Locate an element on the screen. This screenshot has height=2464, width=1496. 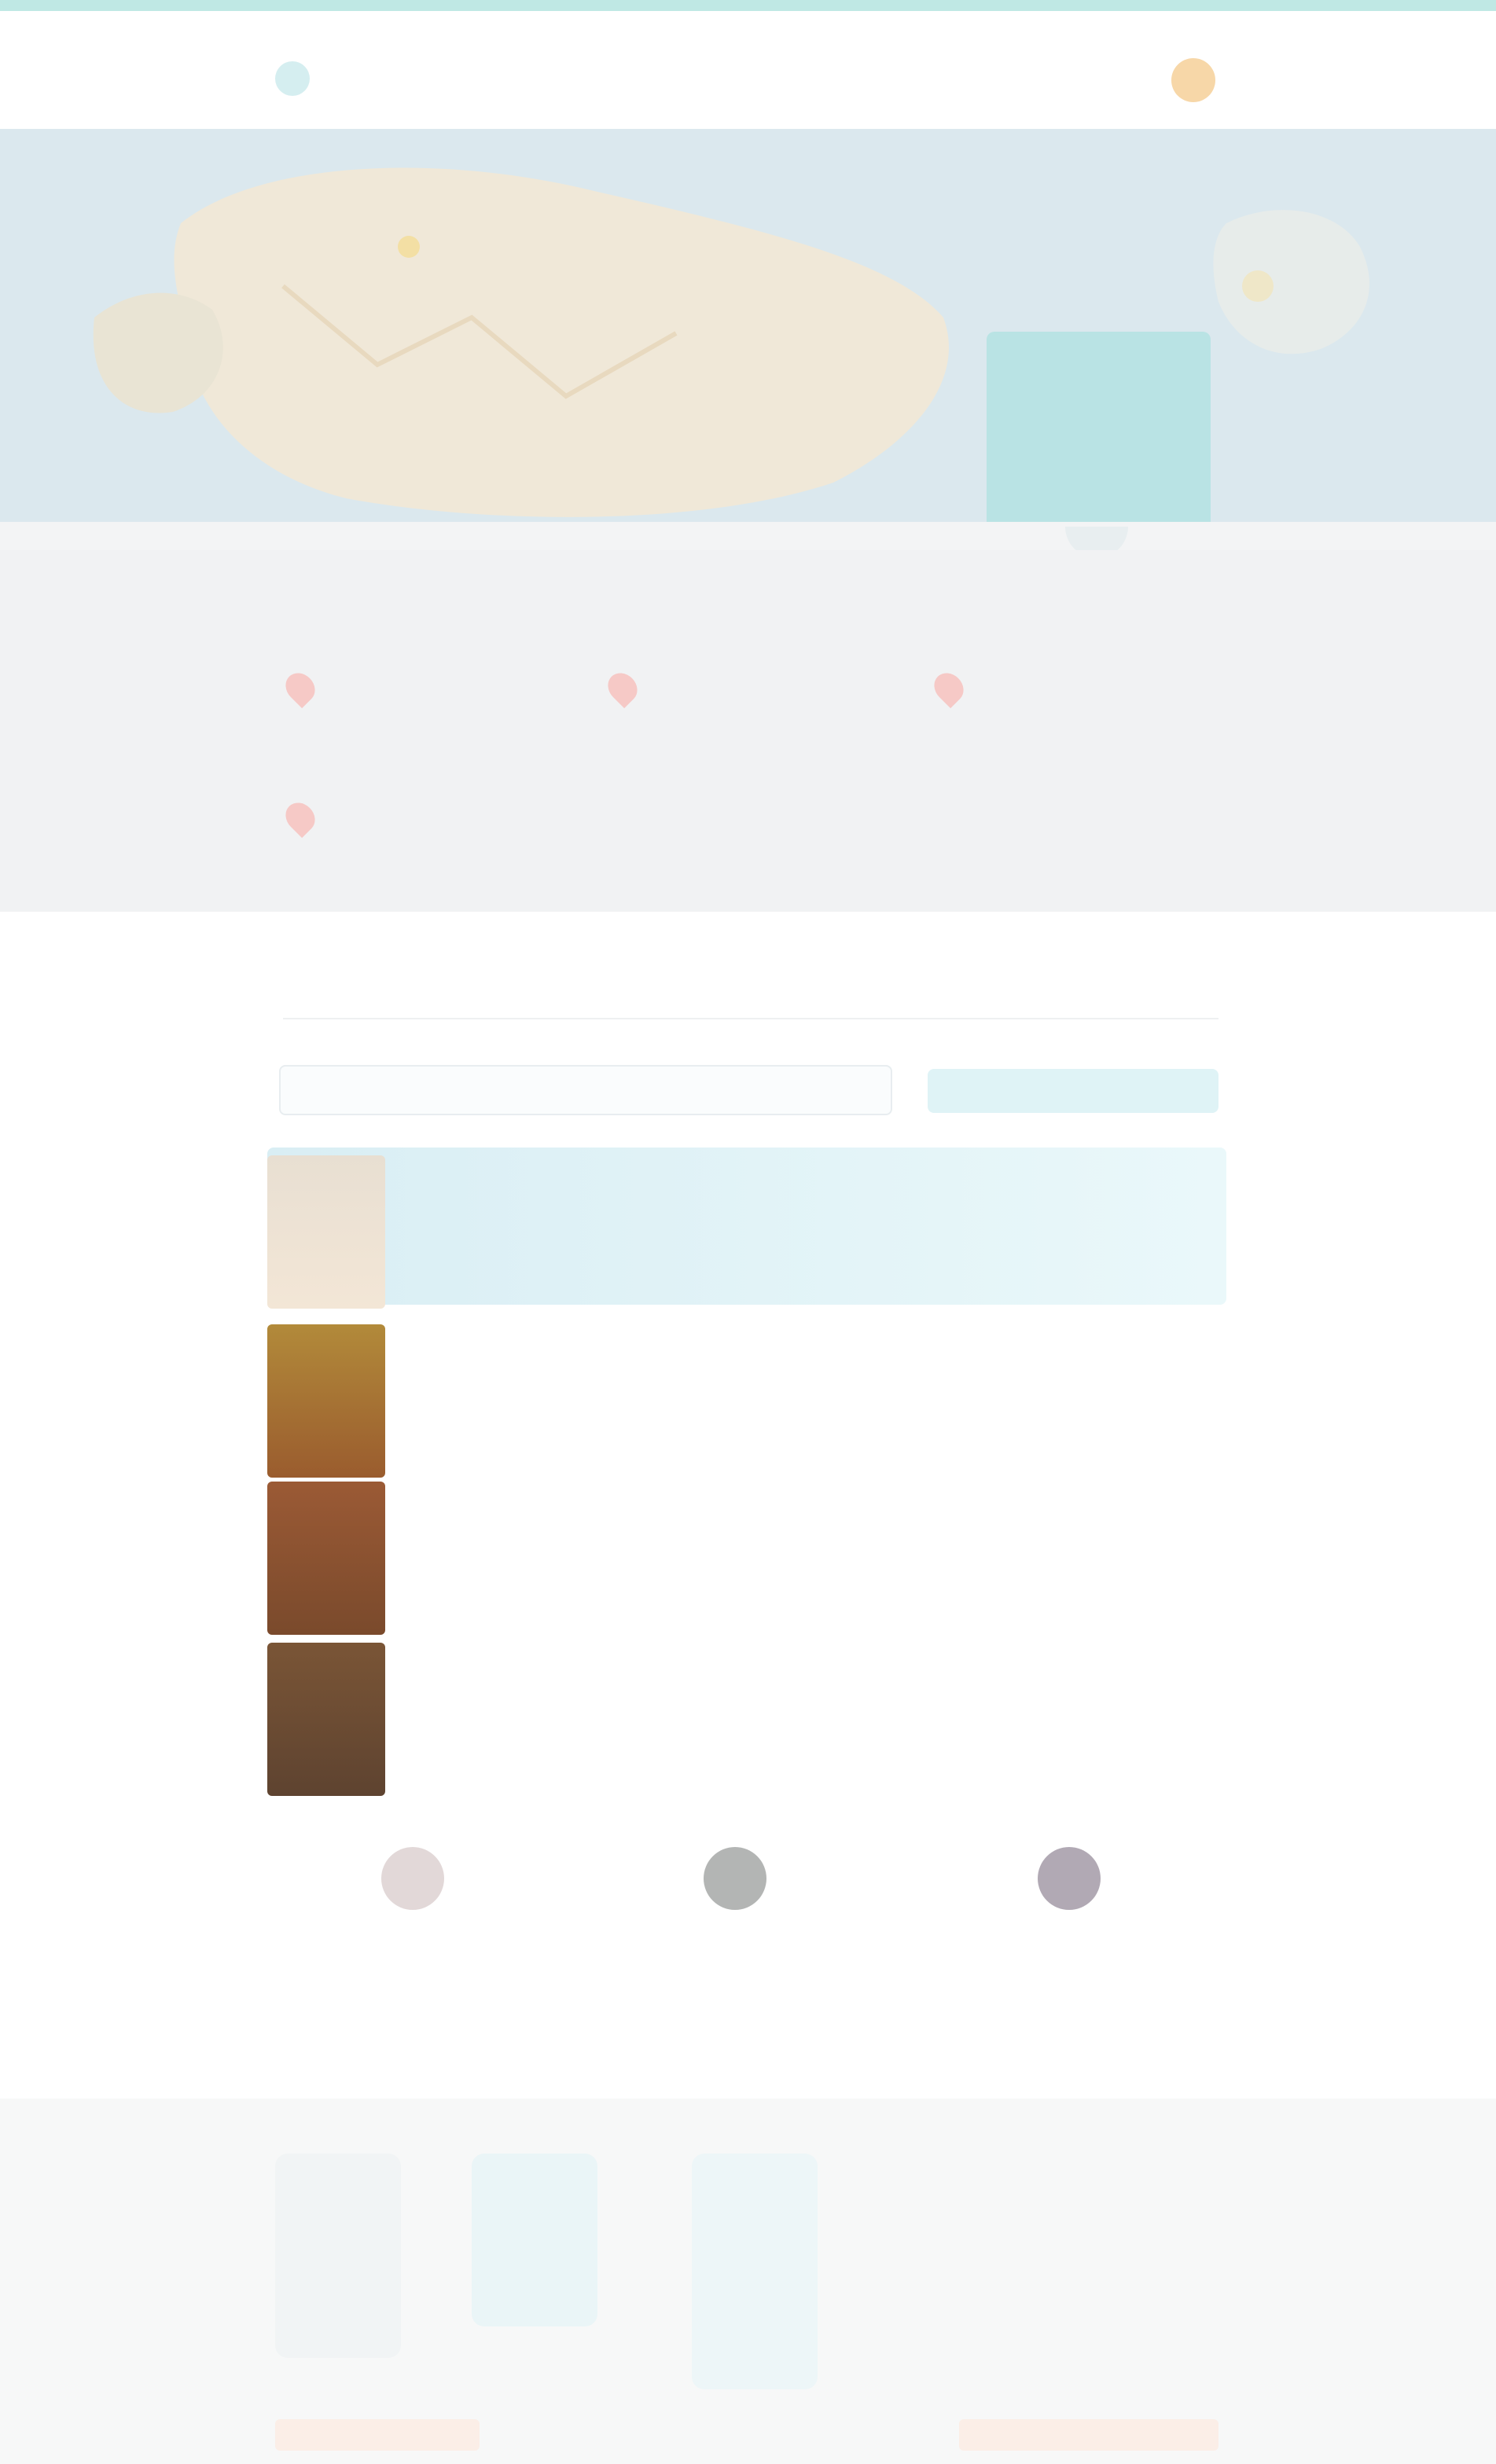
site-footer is located at coordinates (748, 2281).